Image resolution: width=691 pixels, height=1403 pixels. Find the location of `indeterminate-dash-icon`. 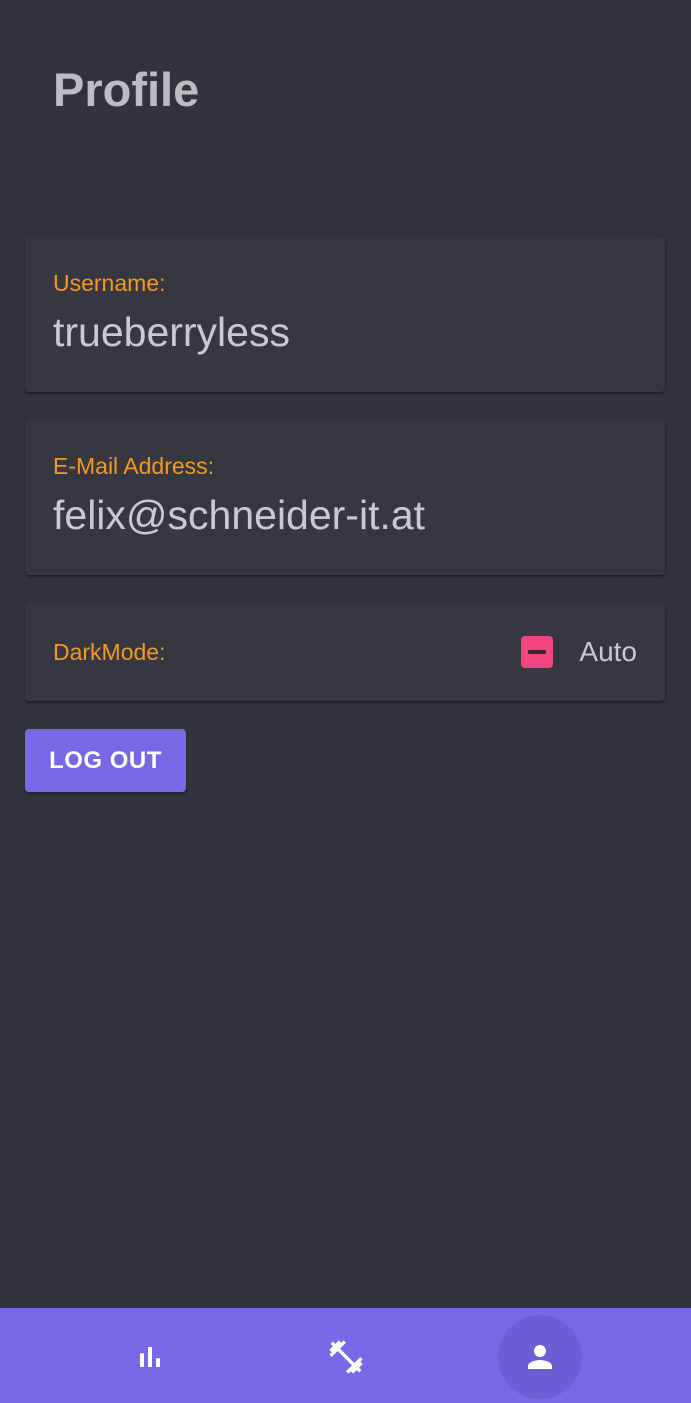

indeterminate-dash-icon is located at coordinates (537, 652).